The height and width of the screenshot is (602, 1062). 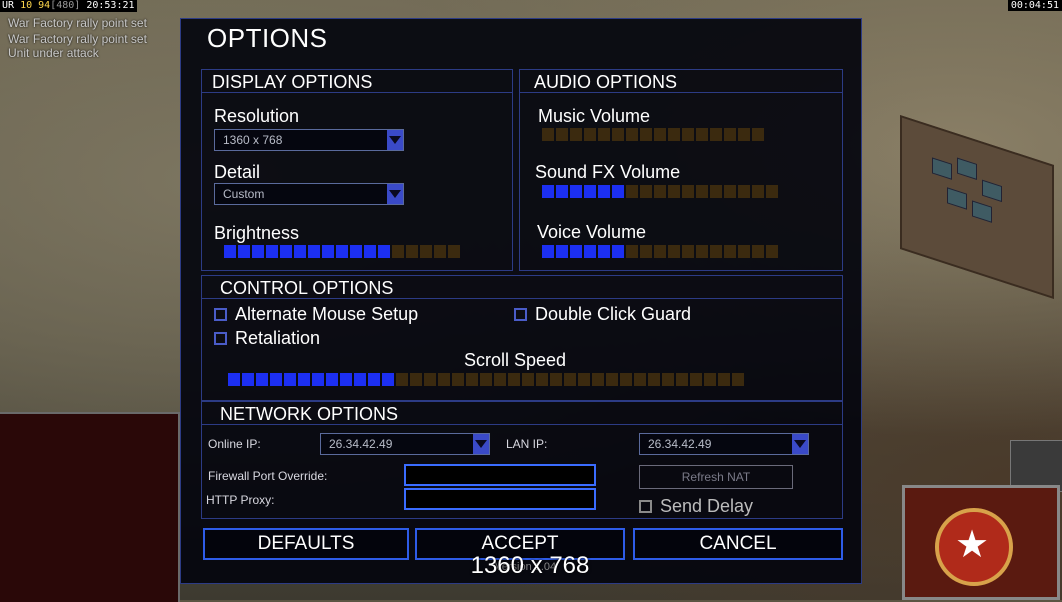 What do you see at coordinates (267, 338) in the screenshot?
I see `retaliation-checkbox: Retaliation` at bounding box center [267, 338].